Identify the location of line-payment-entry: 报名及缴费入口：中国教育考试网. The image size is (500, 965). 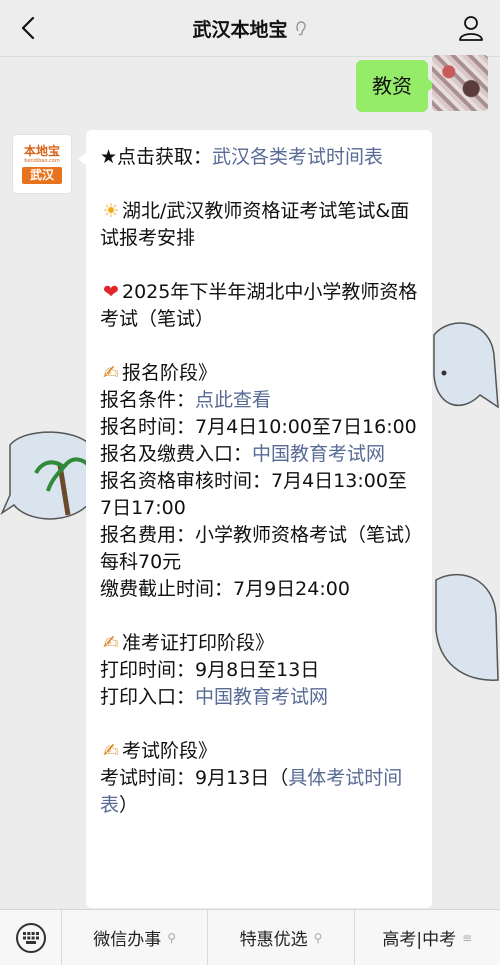
(259, 454).